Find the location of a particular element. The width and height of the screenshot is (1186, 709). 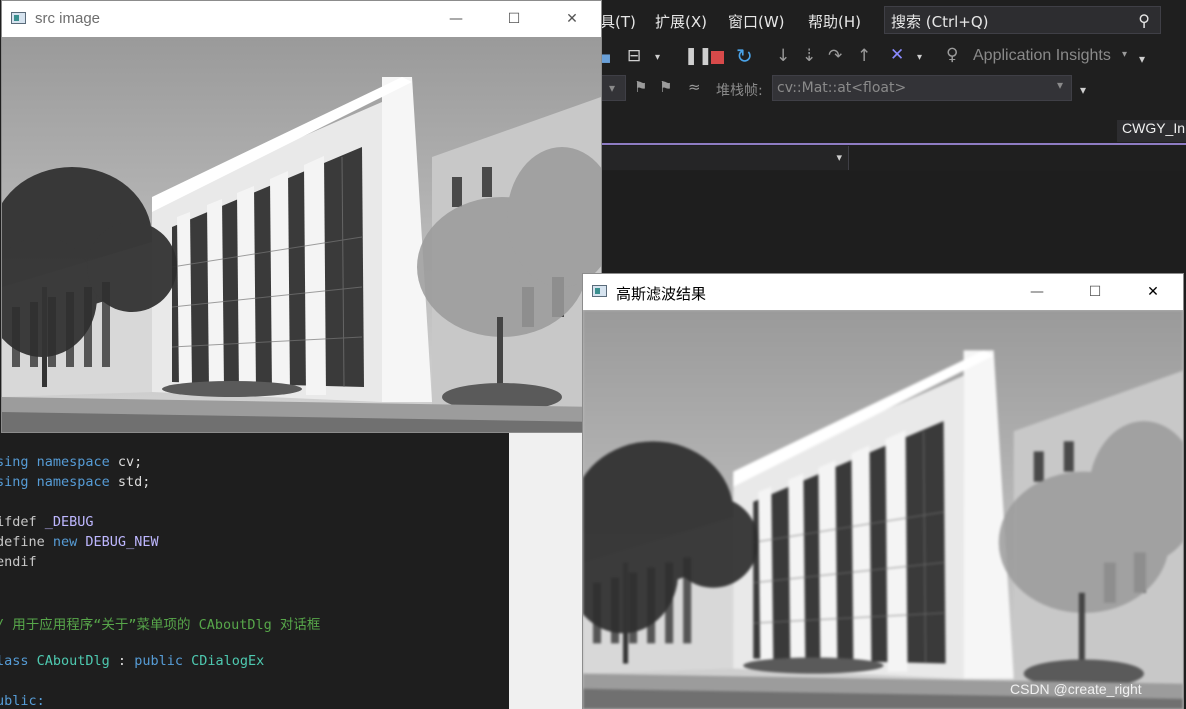

vs-search-box: 搜索 (Ctrl+Q) ⚲ is located at coordinates (1022, 20).